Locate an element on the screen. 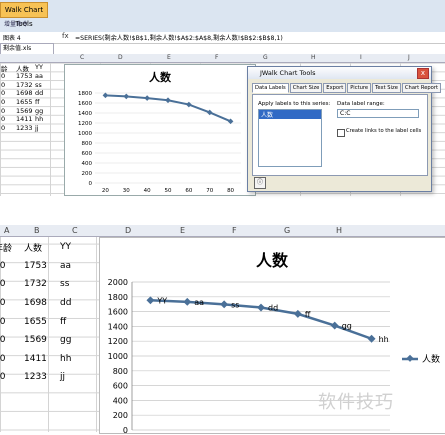 The width and height of the screenshot is (445, 435). header-cell: YY is located at coordinates (80, 247).